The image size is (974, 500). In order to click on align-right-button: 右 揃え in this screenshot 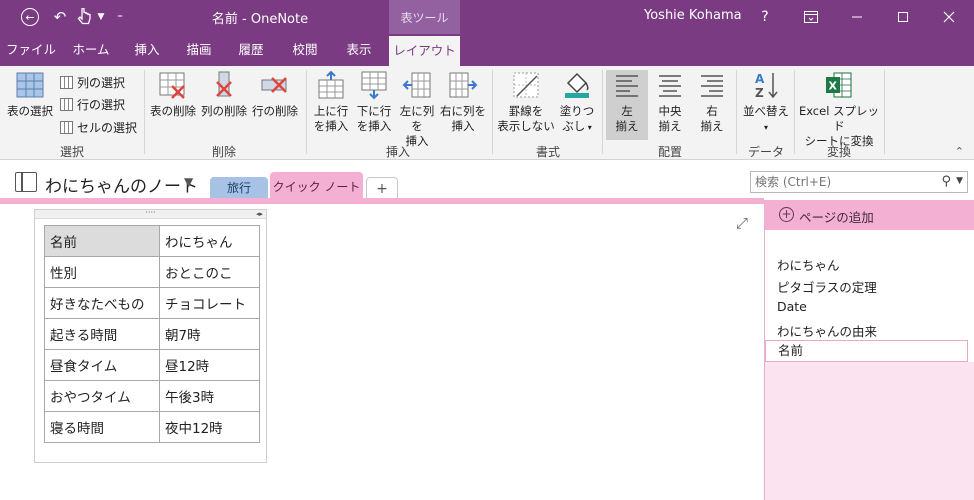, I will do `click(712, 105)`.